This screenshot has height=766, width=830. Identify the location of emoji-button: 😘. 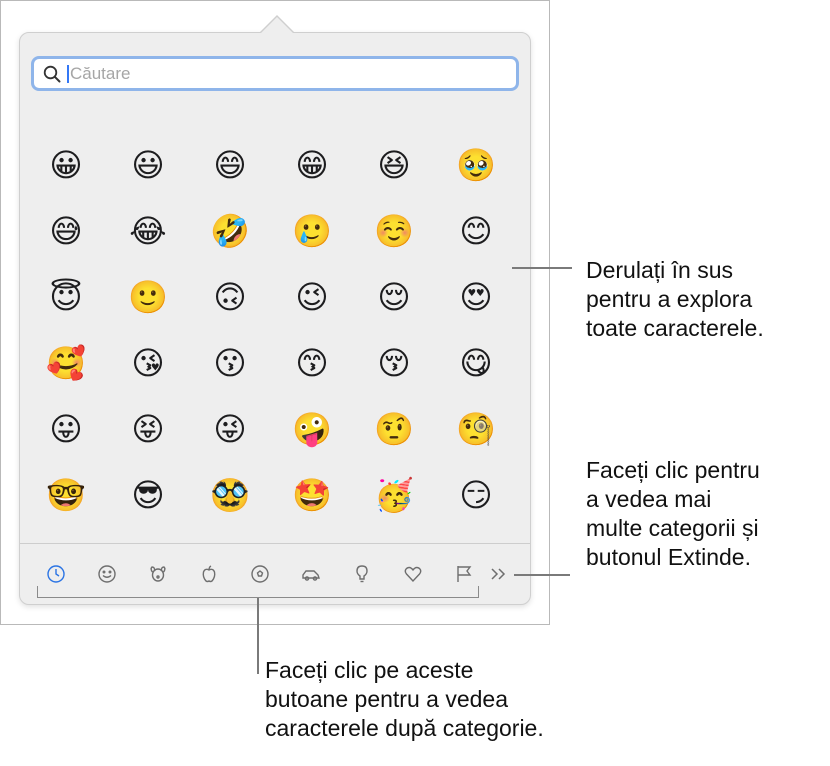
(148, 364).